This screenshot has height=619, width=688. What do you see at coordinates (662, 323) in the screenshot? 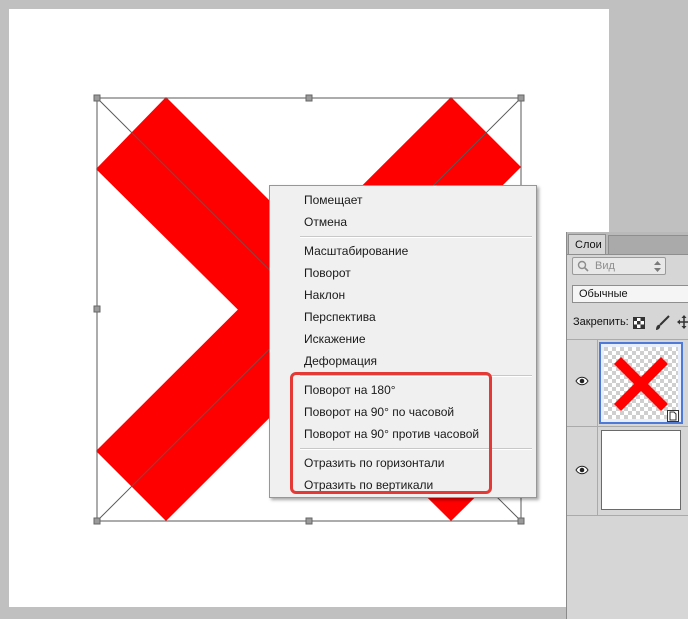
I see `brush-icon` at bounding box center [662, 323].